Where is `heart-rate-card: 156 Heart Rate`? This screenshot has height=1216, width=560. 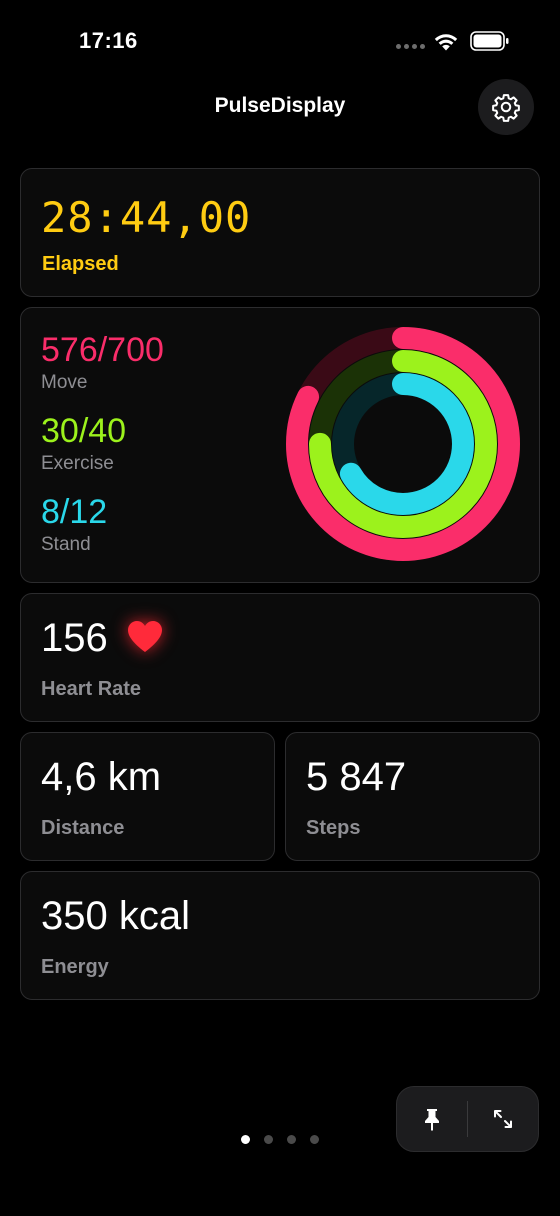
heart-rate-card: 156 Heart Rate is located at coordinates (280, 657).